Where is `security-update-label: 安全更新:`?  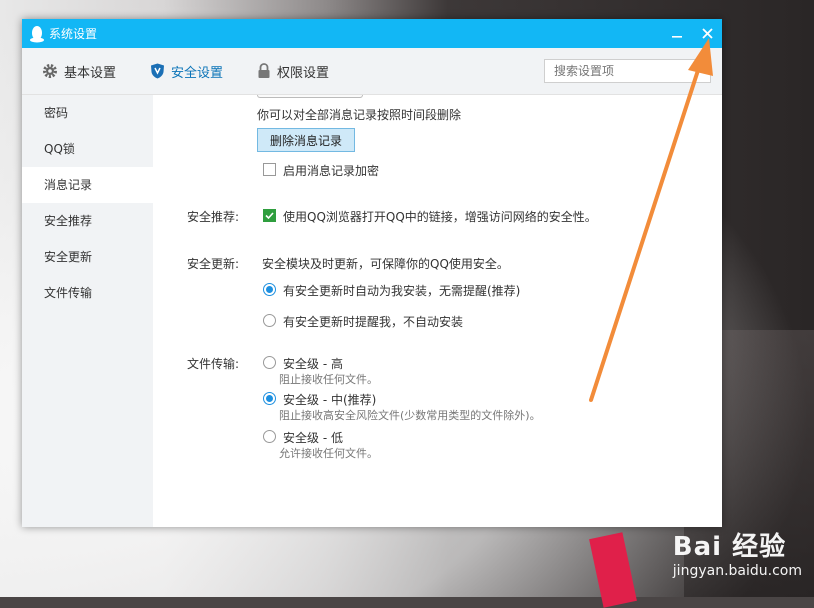
security-update-label: 安全更新: is located at coordinates (213, 264).